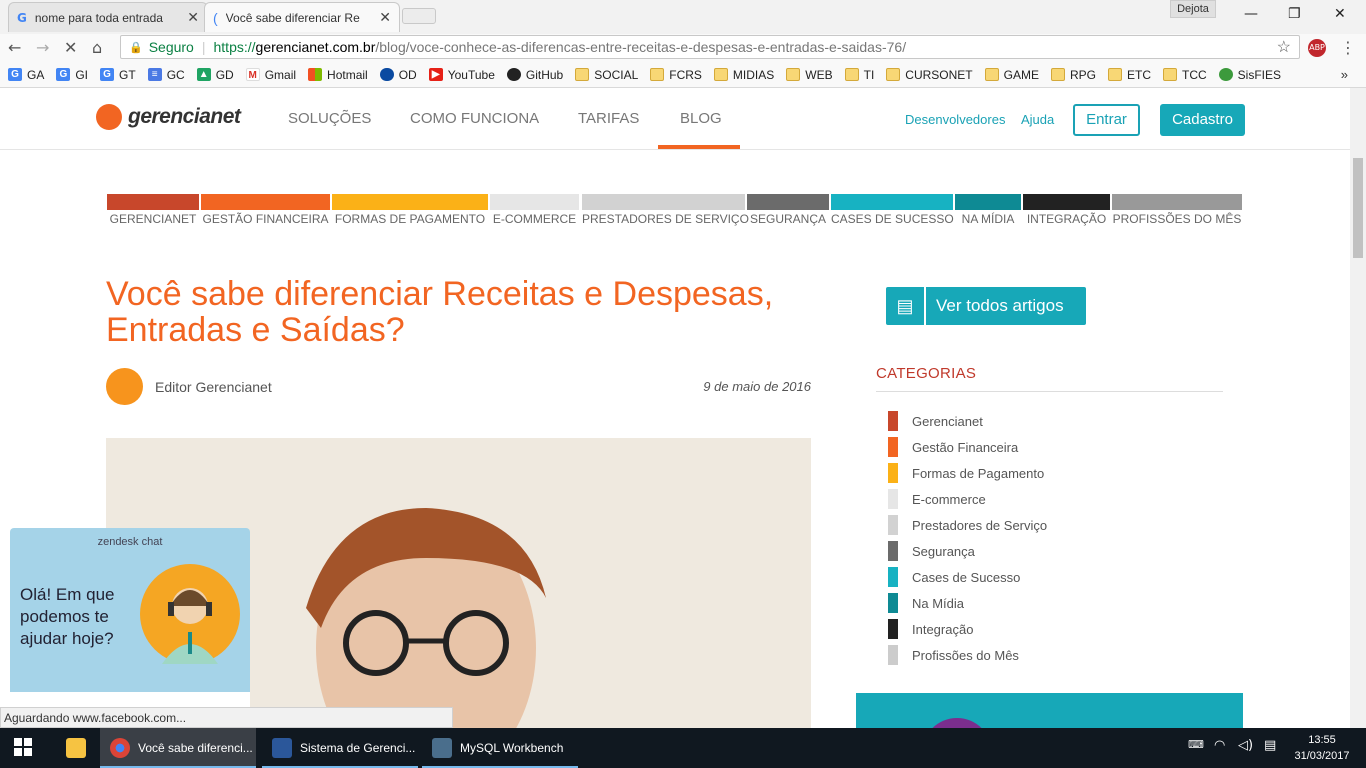 Image resolution: width=1366 pixels, height=768 pixels. What do you see at coordinates (461, 75) in the screenshot?
I see `bookmark-youtube: ▶ YouTube` at bounding box center [461, 75].